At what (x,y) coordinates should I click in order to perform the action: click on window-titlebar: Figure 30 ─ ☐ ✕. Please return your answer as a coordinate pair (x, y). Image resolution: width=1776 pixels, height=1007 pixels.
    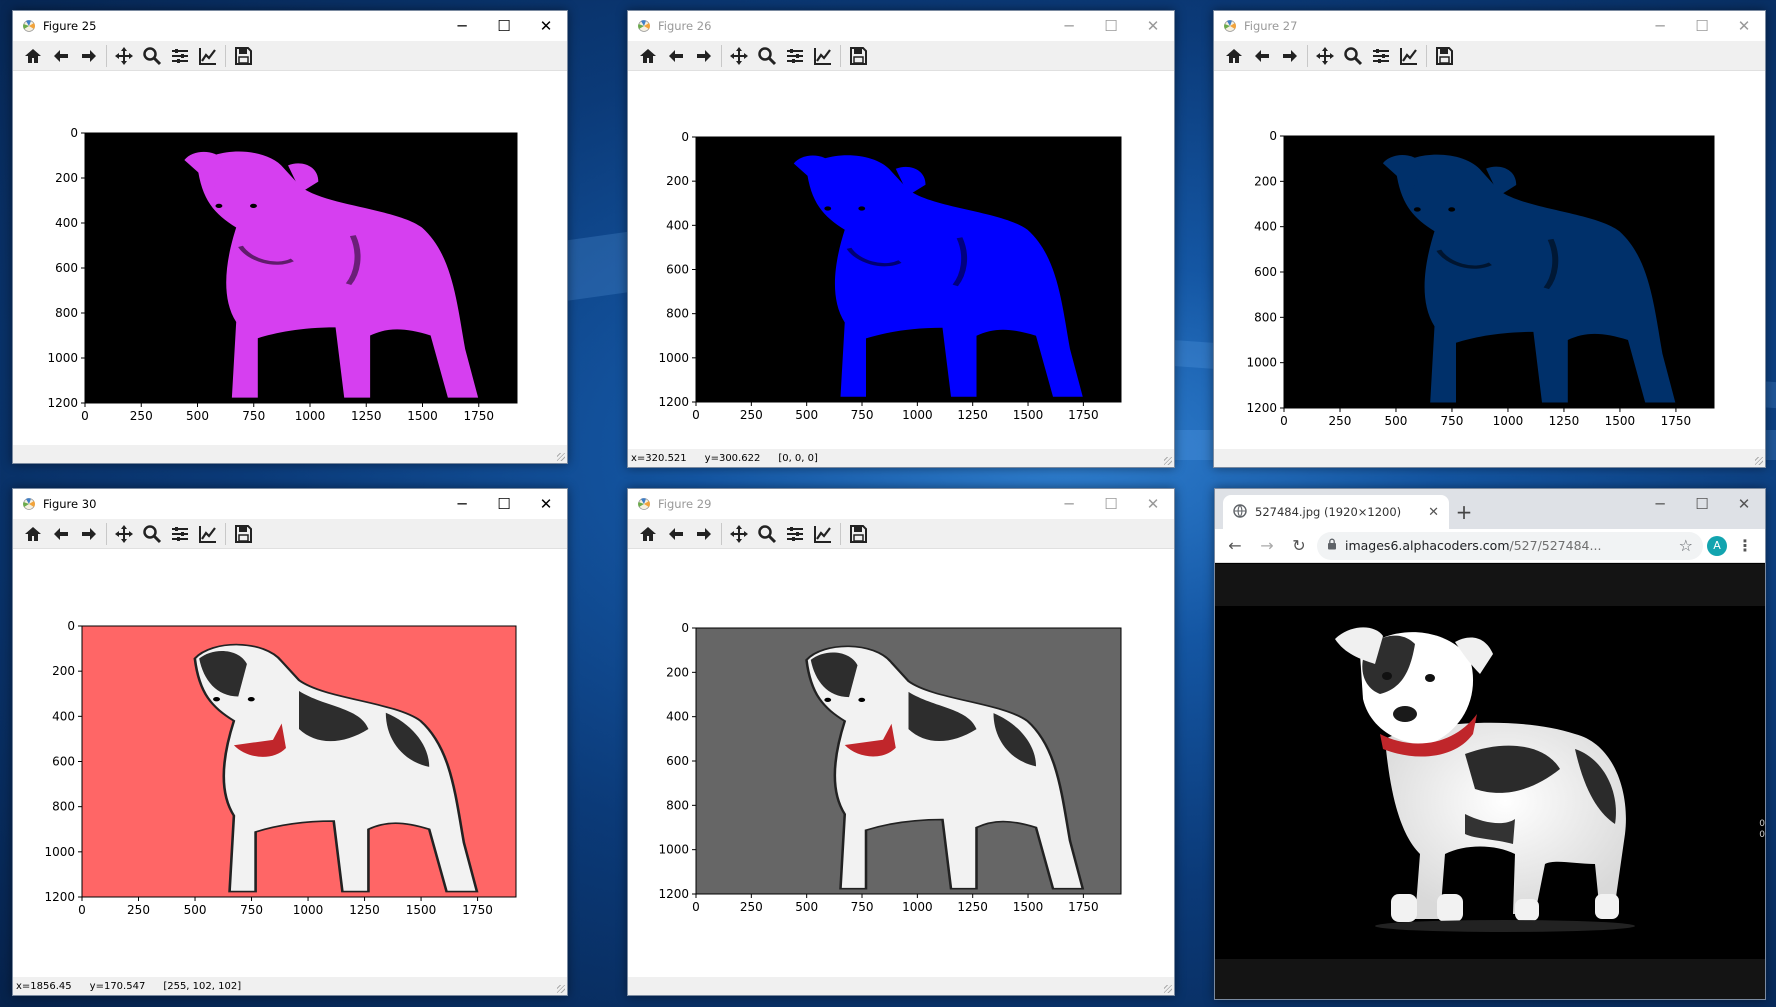
    Looking at the image, I should click on (290, 504).